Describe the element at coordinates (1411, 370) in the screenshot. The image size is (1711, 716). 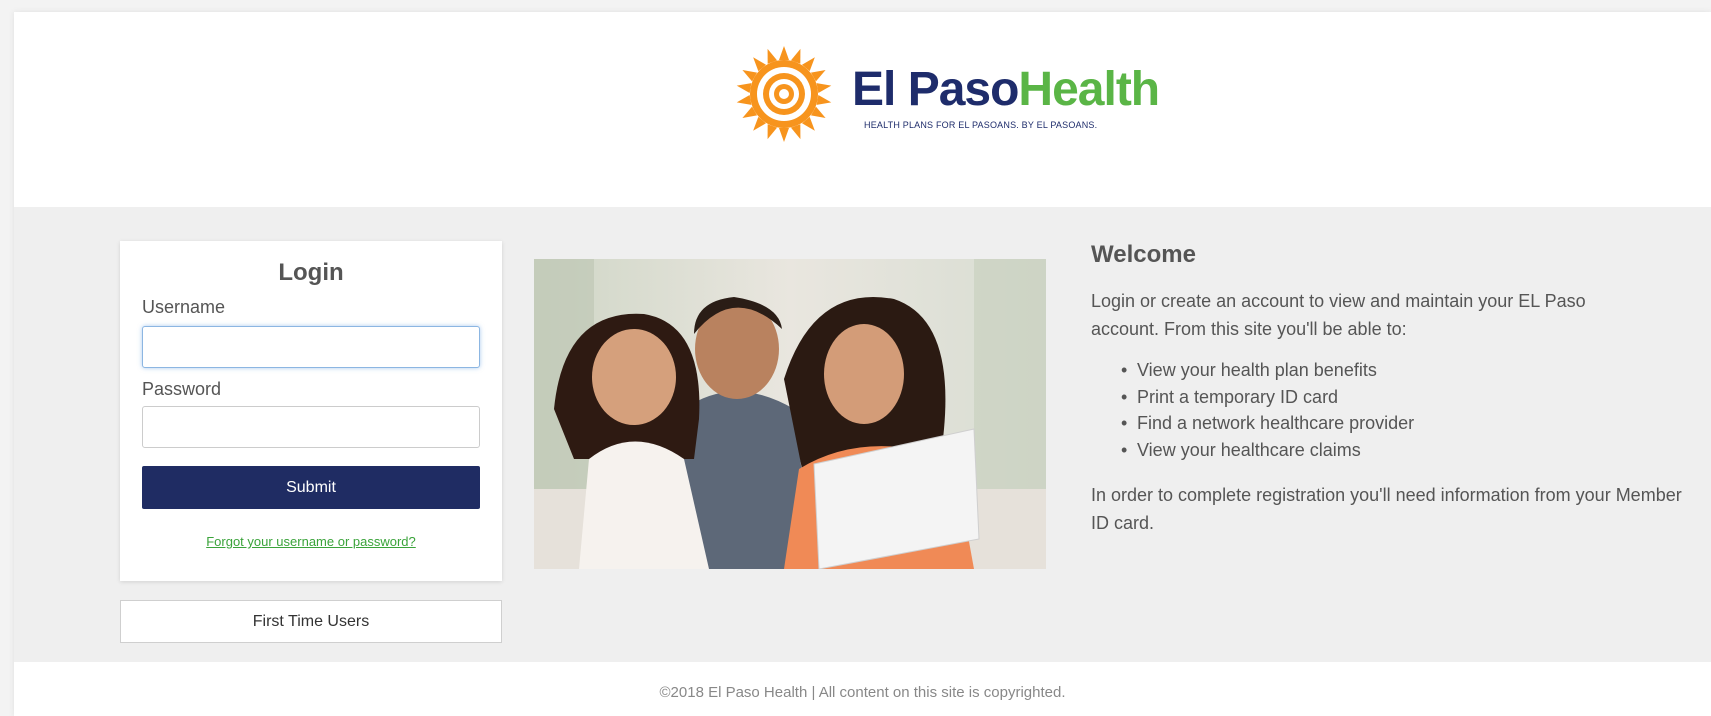
I see `list-item: • View your health plan benefits` at that location.